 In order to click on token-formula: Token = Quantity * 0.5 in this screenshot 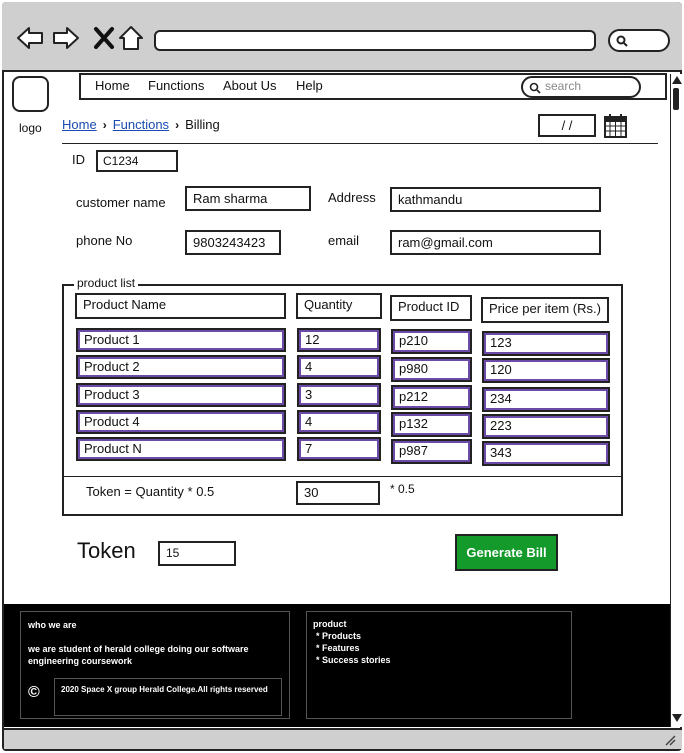, I will do `click(150, 491)`.